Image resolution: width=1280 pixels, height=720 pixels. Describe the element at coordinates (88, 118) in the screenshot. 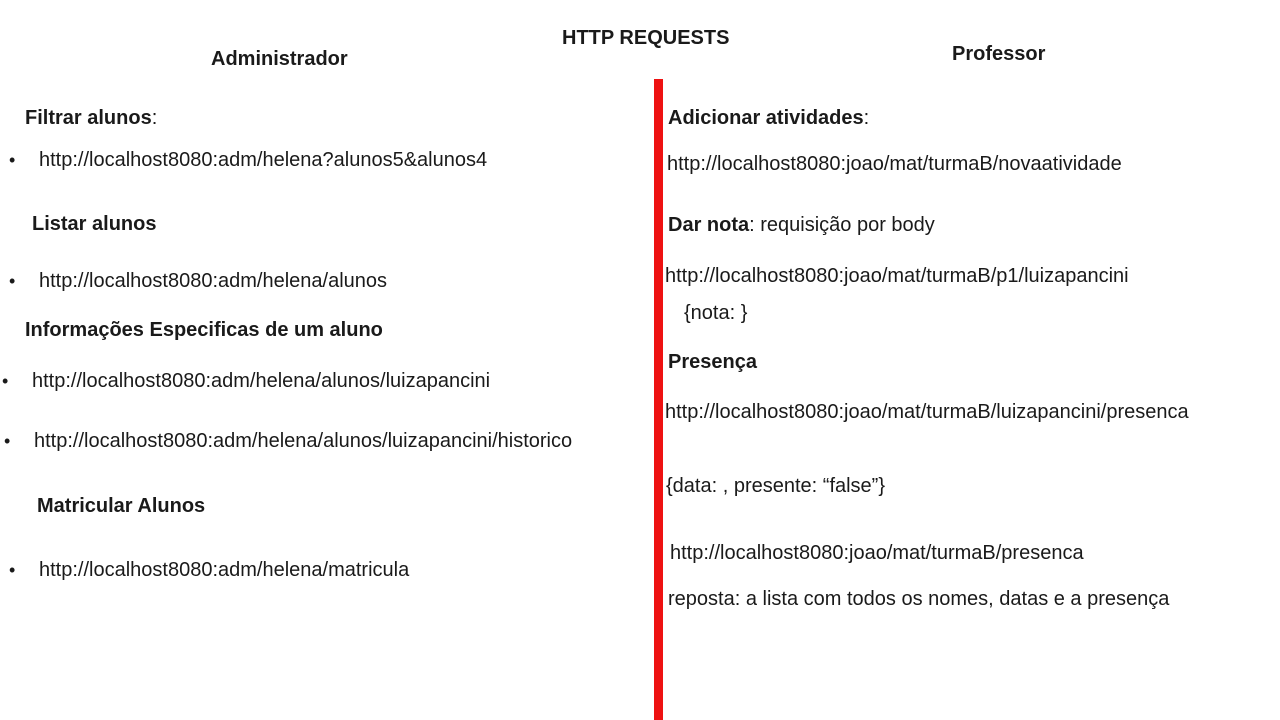

I see `filtrar-alunos-label: Filtrar alunos` at that location.